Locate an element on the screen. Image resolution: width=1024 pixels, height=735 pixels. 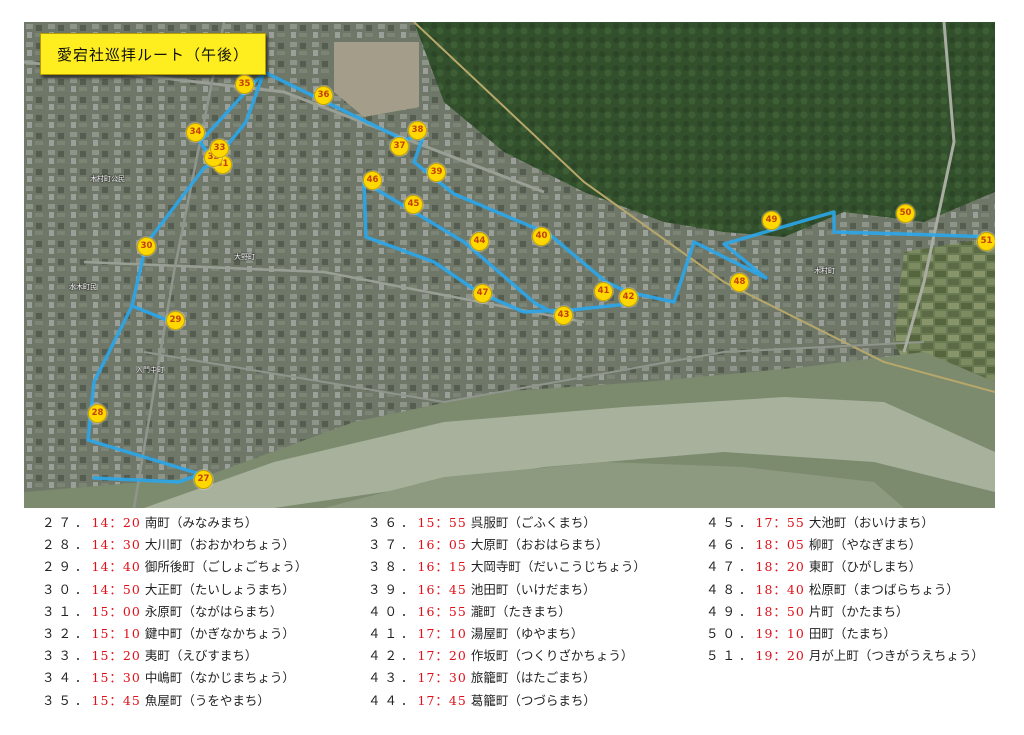
schedule-item: ３１．15：00 永原町（ながはらまち） is located at coordinates (162, 611).